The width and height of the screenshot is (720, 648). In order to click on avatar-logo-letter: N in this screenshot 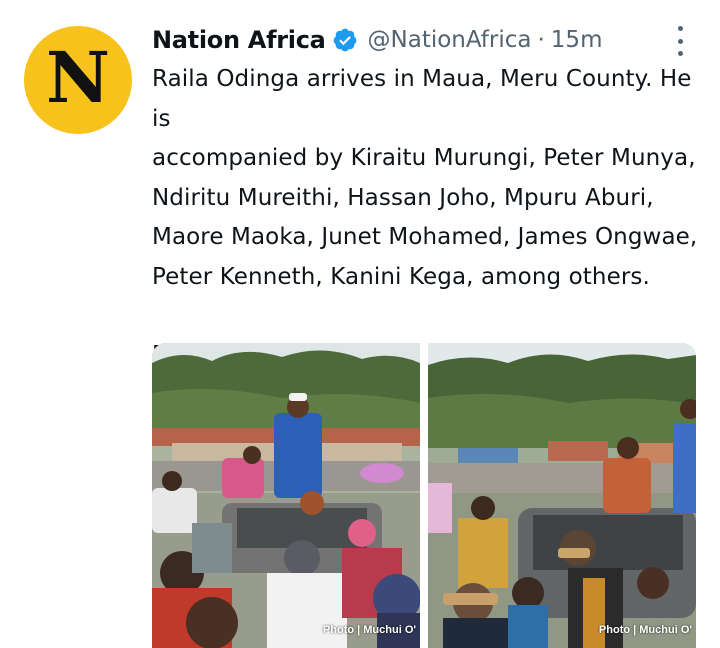, I will do `click(78, 77)`.